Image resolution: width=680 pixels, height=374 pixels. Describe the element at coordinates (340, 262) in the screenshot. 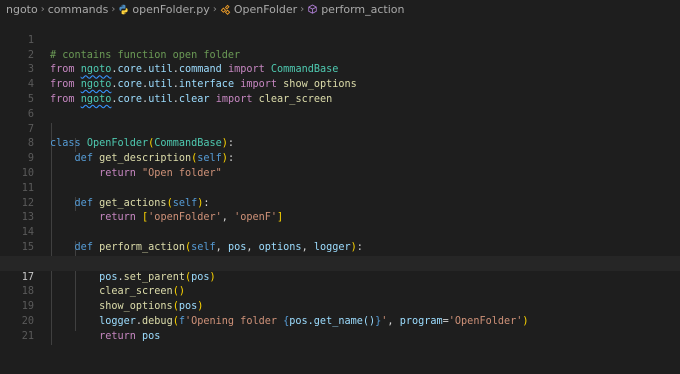

I see `code-line: 16 pos.set_parent(pos)` at that location.